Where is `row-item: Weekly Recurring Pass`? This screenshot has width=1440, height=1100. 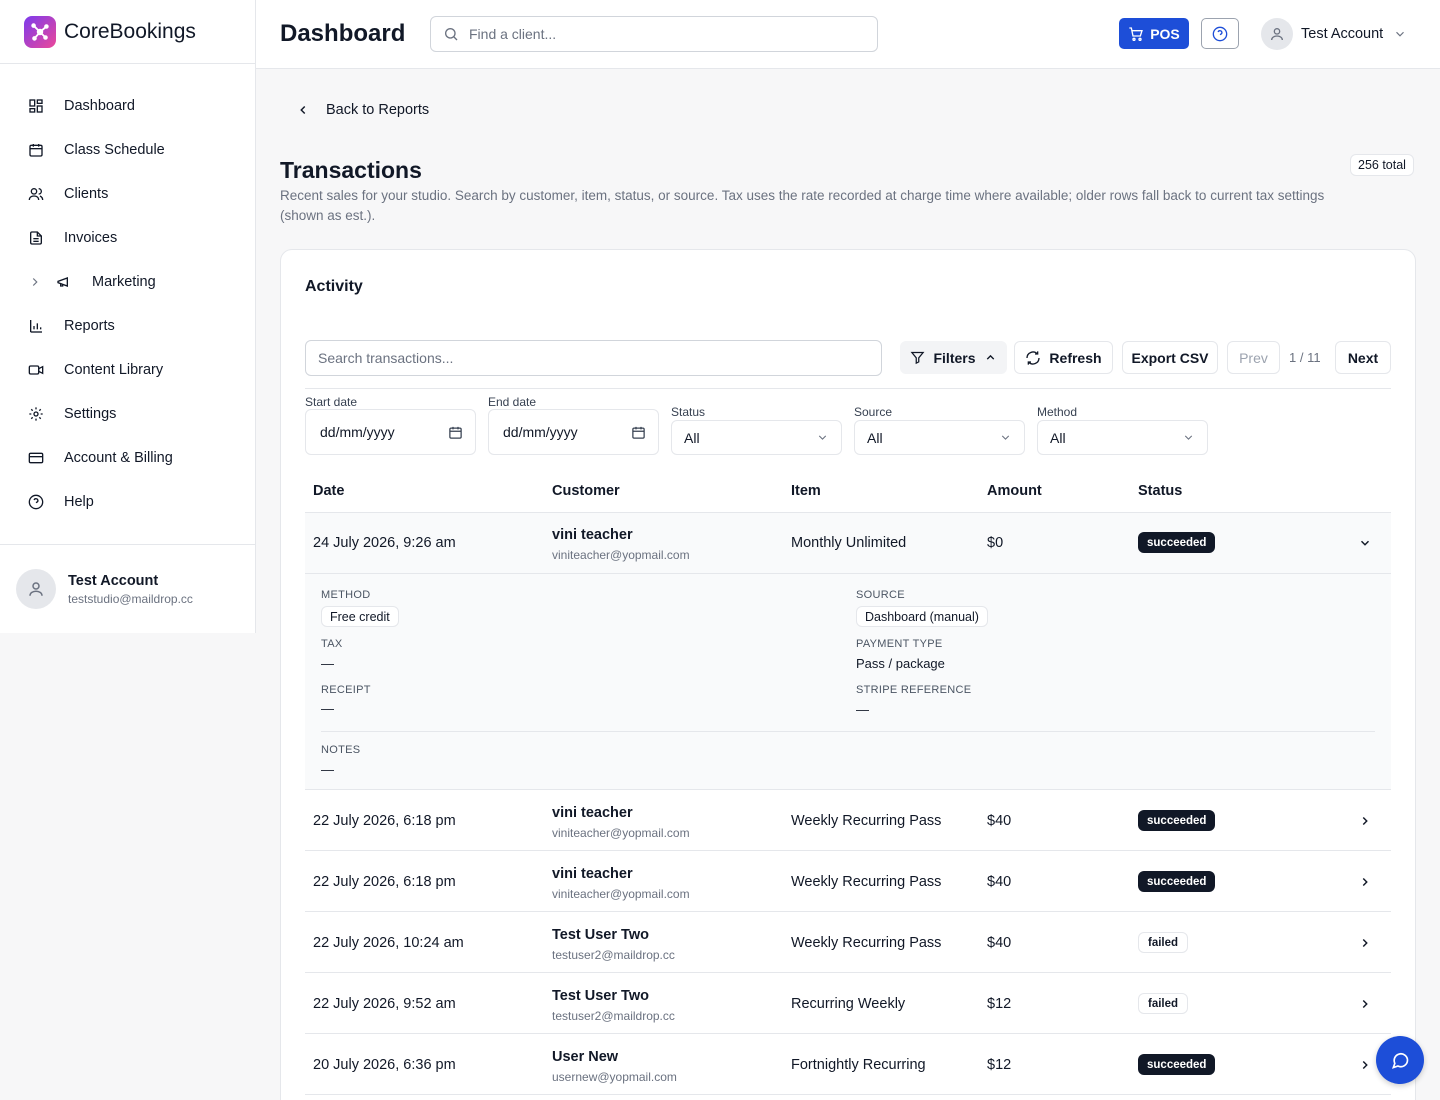 row-item: Weekly Recurring Pass is located at coordinates (866, 821).